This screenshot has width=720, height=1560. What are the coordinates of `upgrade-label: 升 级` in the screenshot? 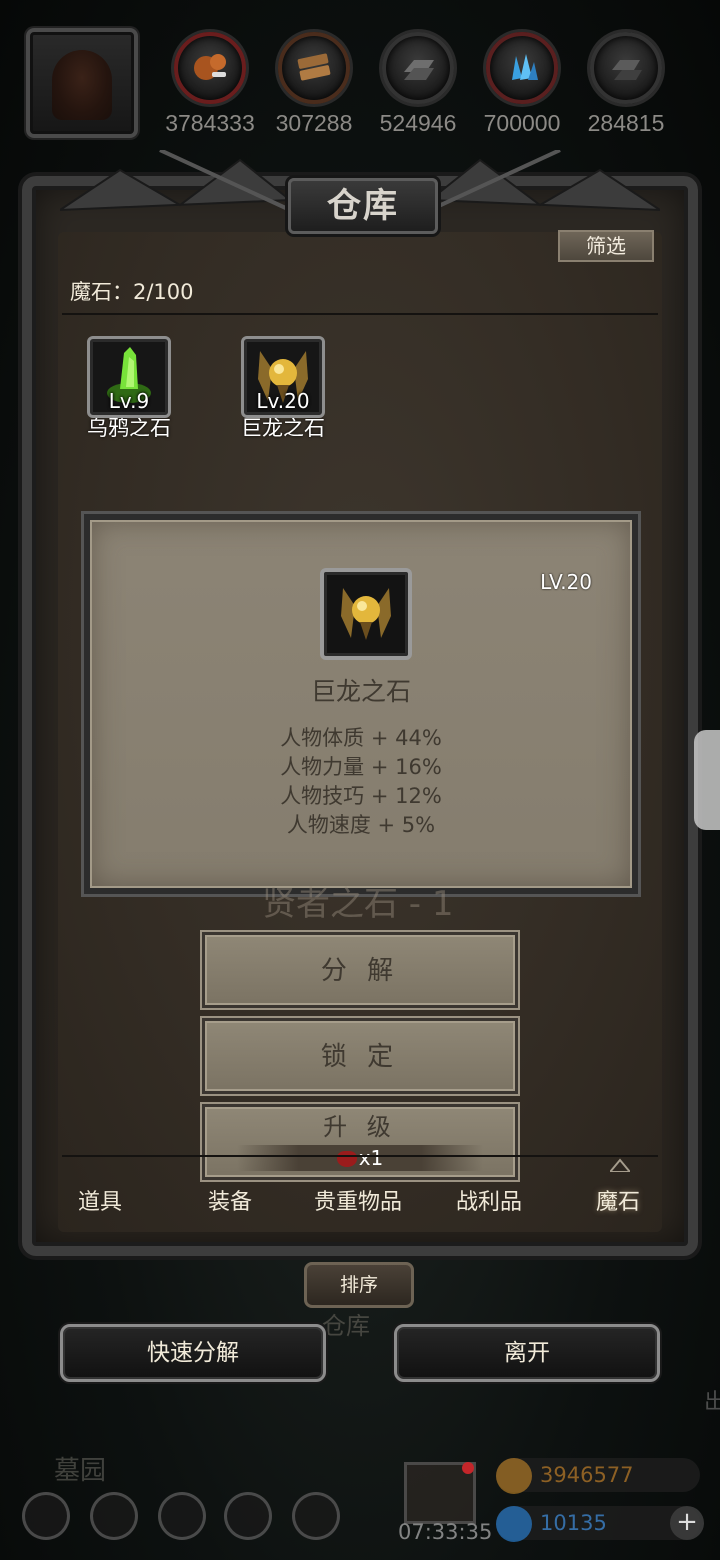 It's located at (360, 1127).